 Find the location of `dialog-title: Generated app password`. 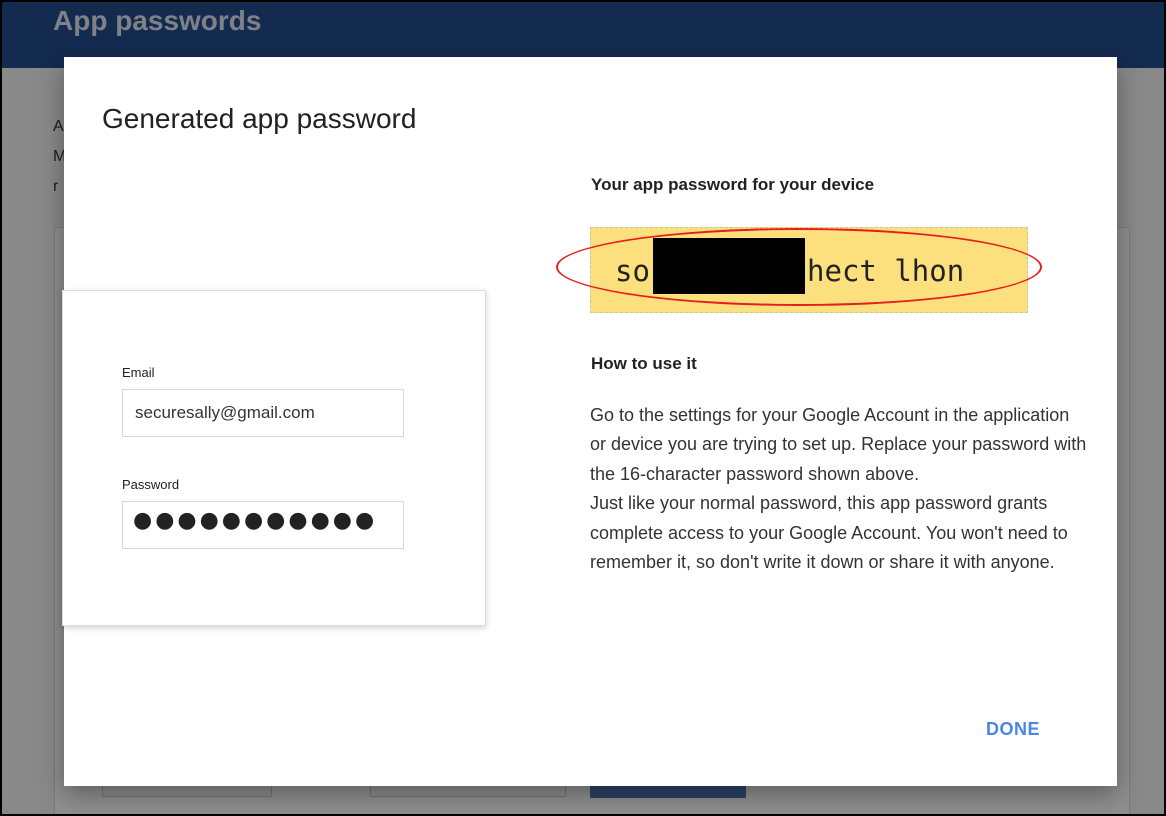

dialog-title: Generated app password is located at coordinates (259, 118).